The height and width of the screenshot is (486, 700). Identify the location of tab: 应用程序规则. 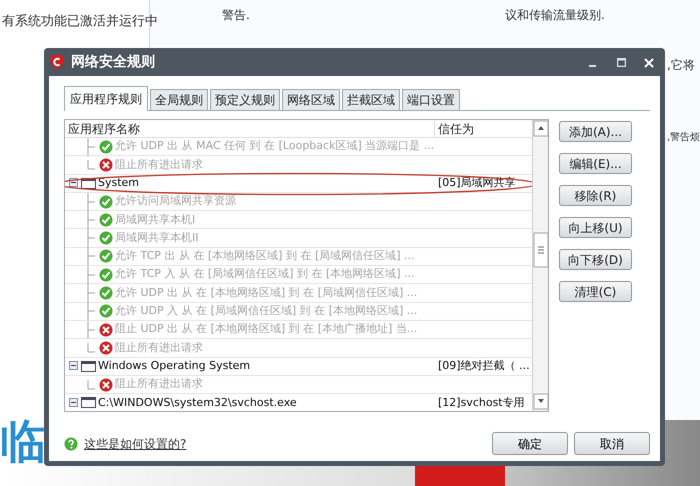
(106, 98).